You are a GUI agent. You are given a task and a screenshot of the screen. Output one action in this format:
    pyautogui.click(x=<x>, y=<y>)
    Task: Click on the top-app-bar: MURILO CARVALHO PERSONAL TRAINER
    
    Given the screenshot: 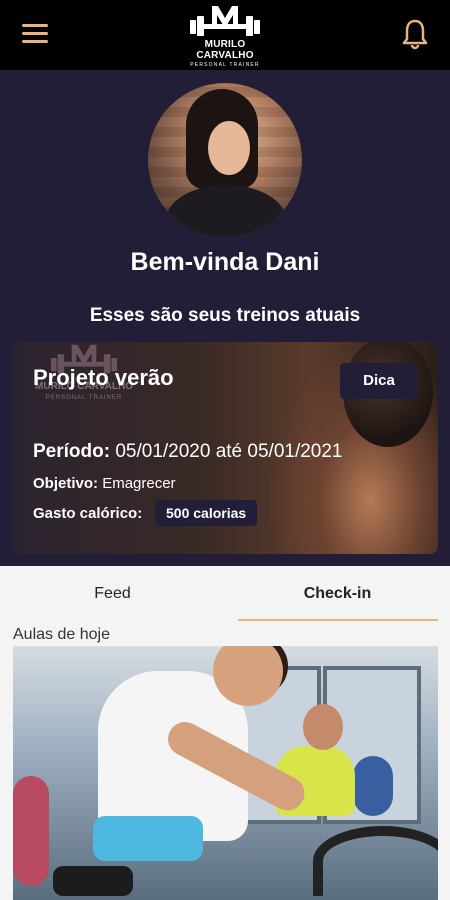 What is the action you would take?
    pyautogui.click(x=225, y=35)
    